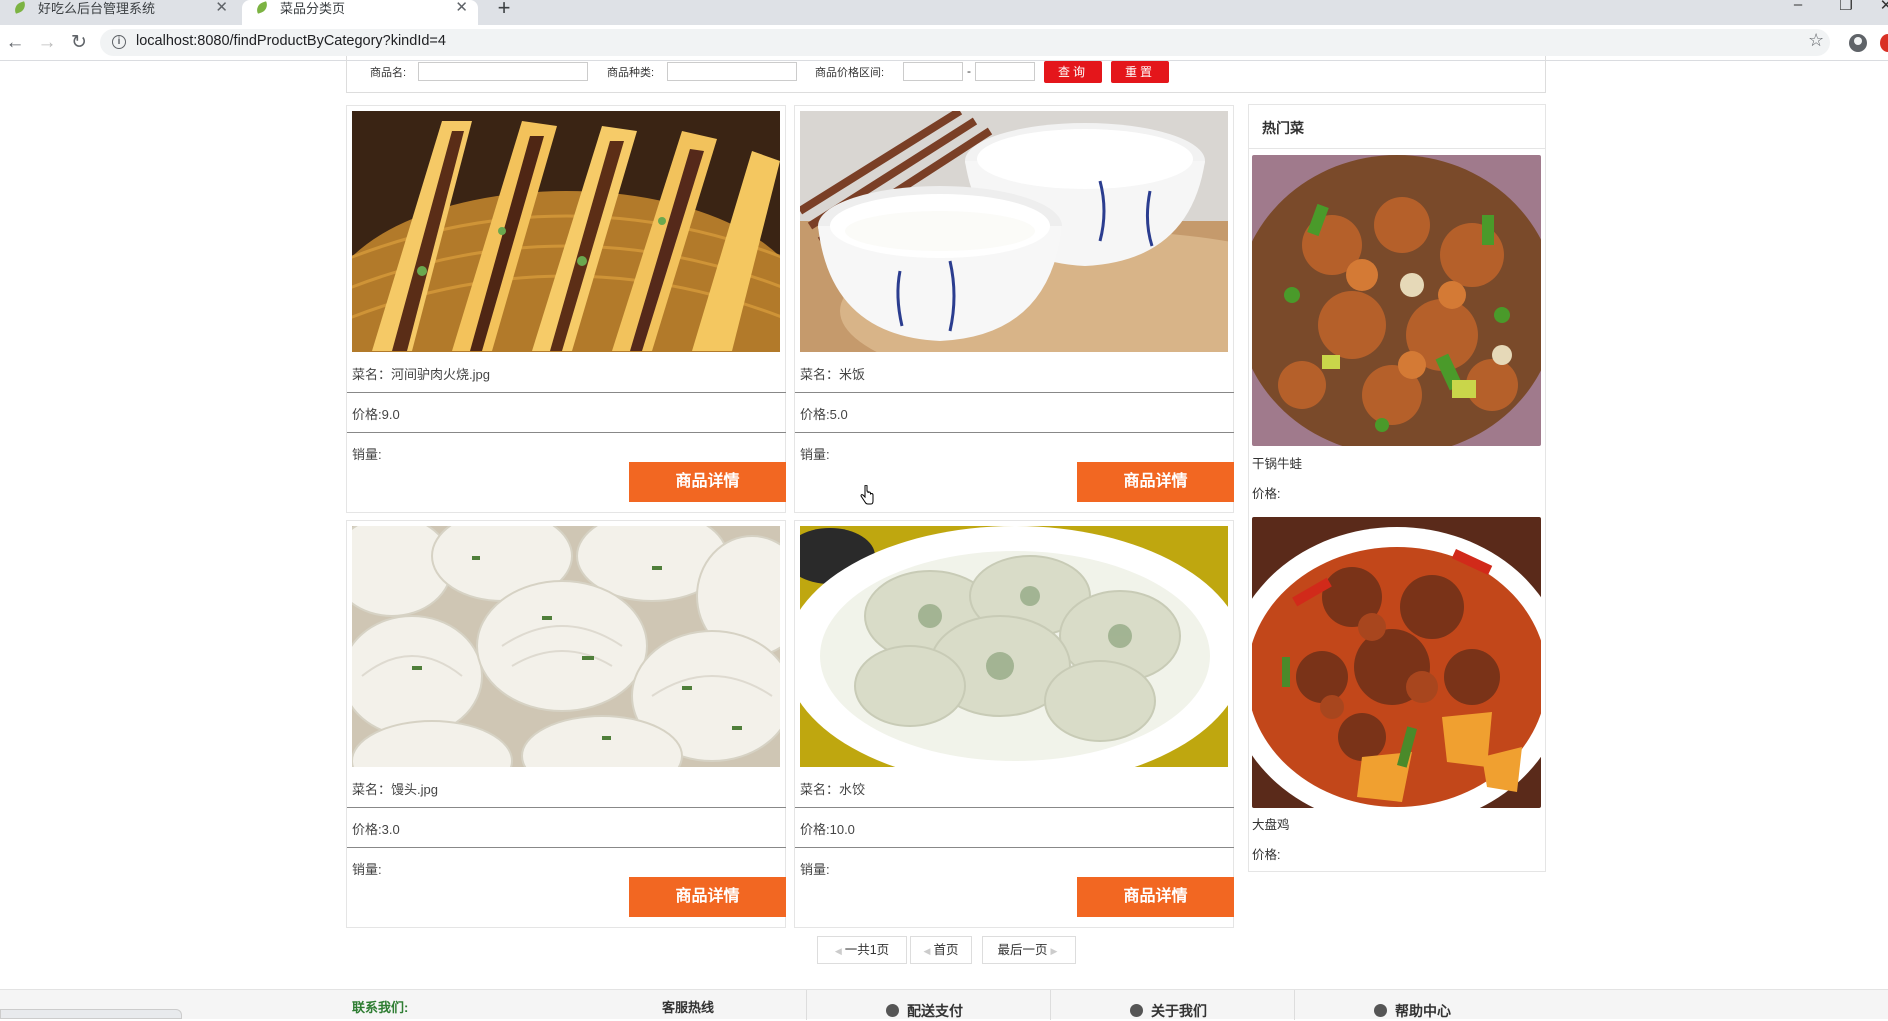  I want to click on product-name: 菜名：水饺, so click(833, 789).